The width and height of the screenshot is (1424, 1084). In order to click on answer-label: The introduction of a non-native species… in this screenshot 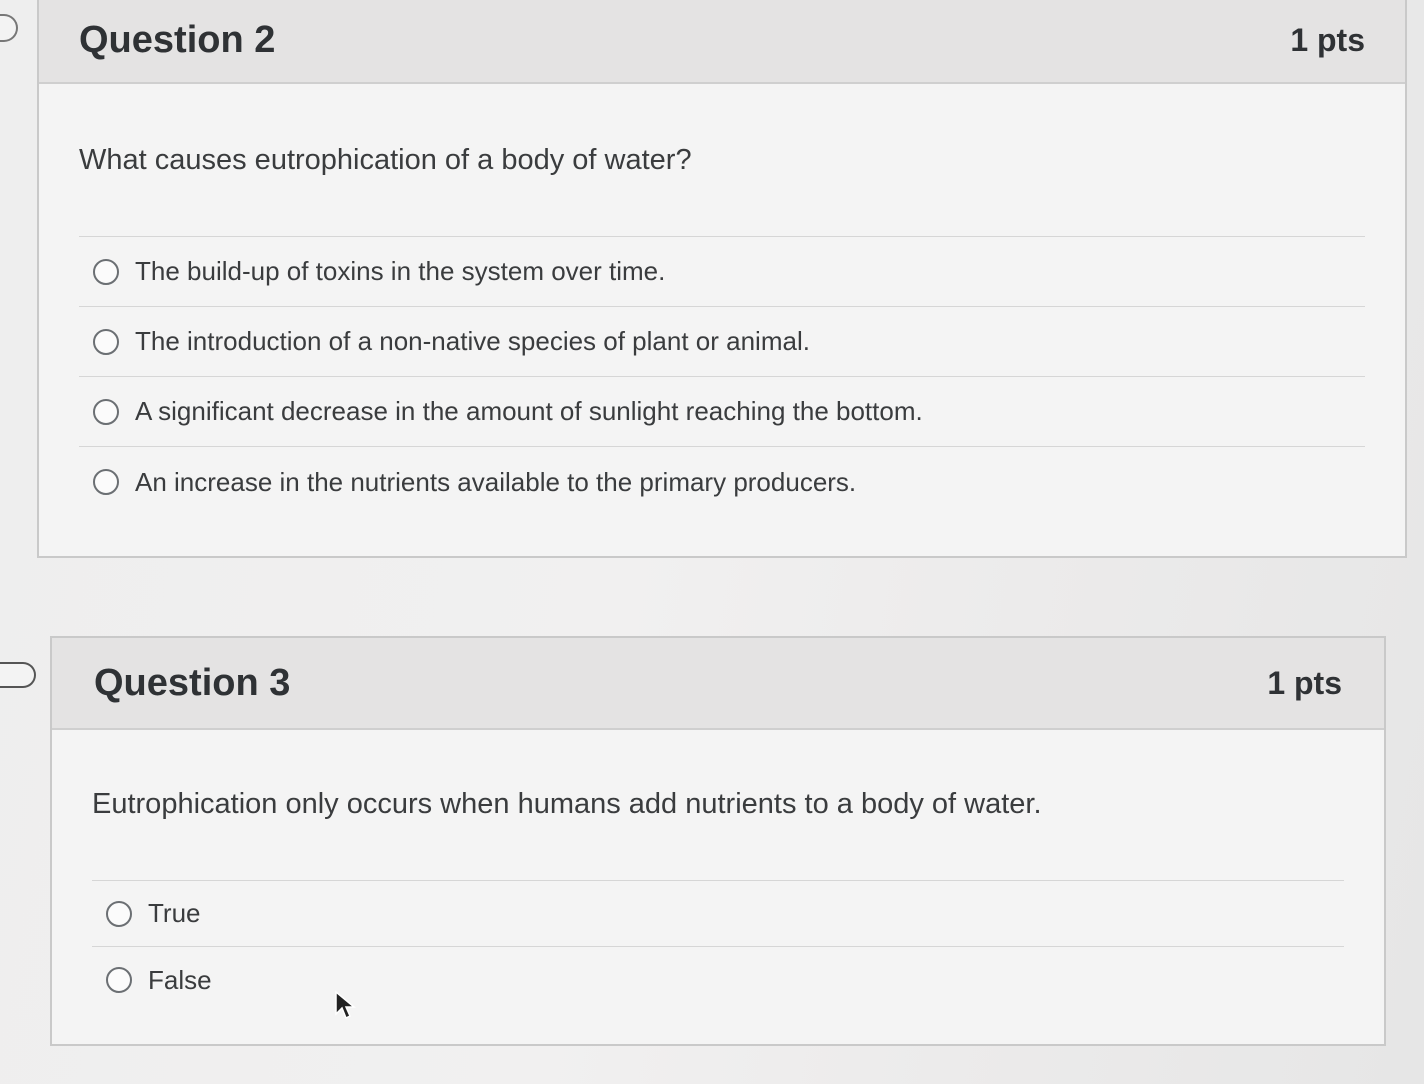, I will do `click(472, 341)`.